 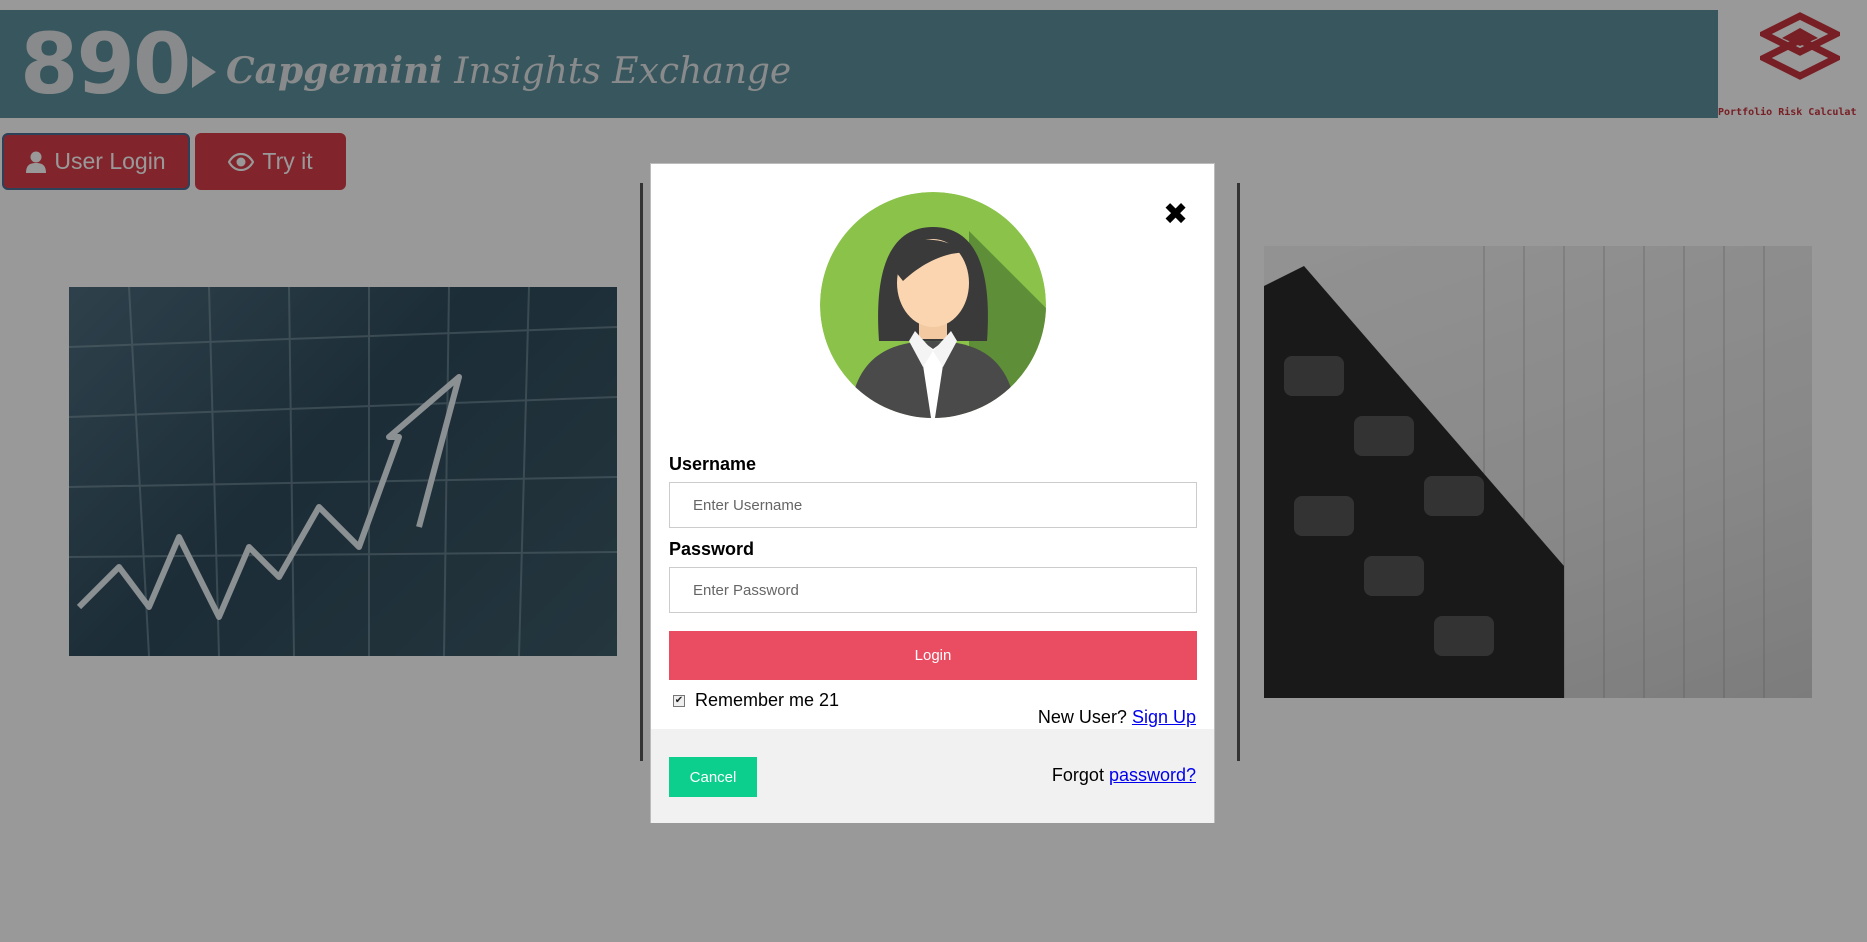 I want to click on password-label: Password, so click(x=712, y=549).